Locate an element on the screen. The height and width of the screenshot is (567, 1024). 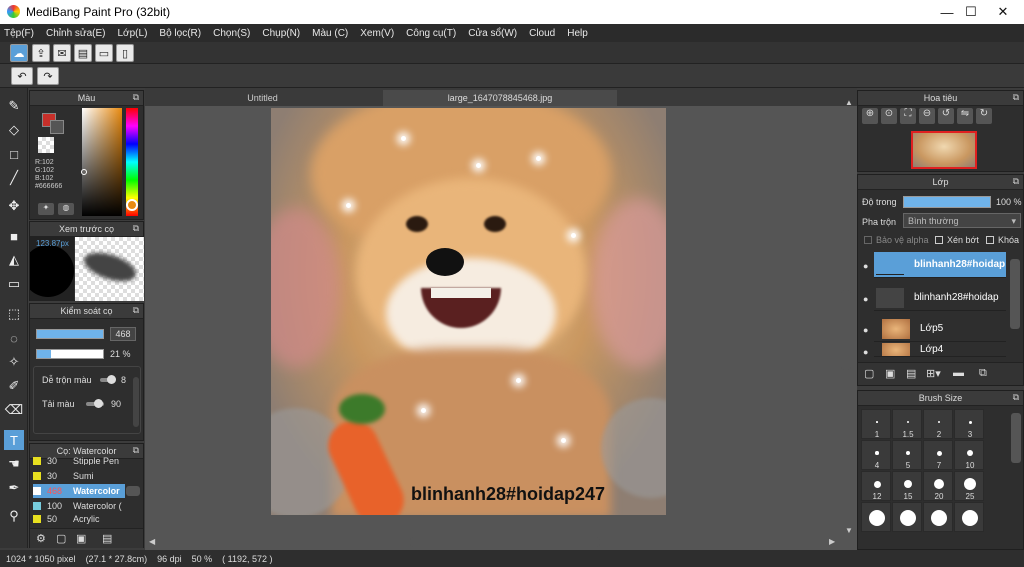
chat-icon: ▤ is located at coordinates (83, 53).